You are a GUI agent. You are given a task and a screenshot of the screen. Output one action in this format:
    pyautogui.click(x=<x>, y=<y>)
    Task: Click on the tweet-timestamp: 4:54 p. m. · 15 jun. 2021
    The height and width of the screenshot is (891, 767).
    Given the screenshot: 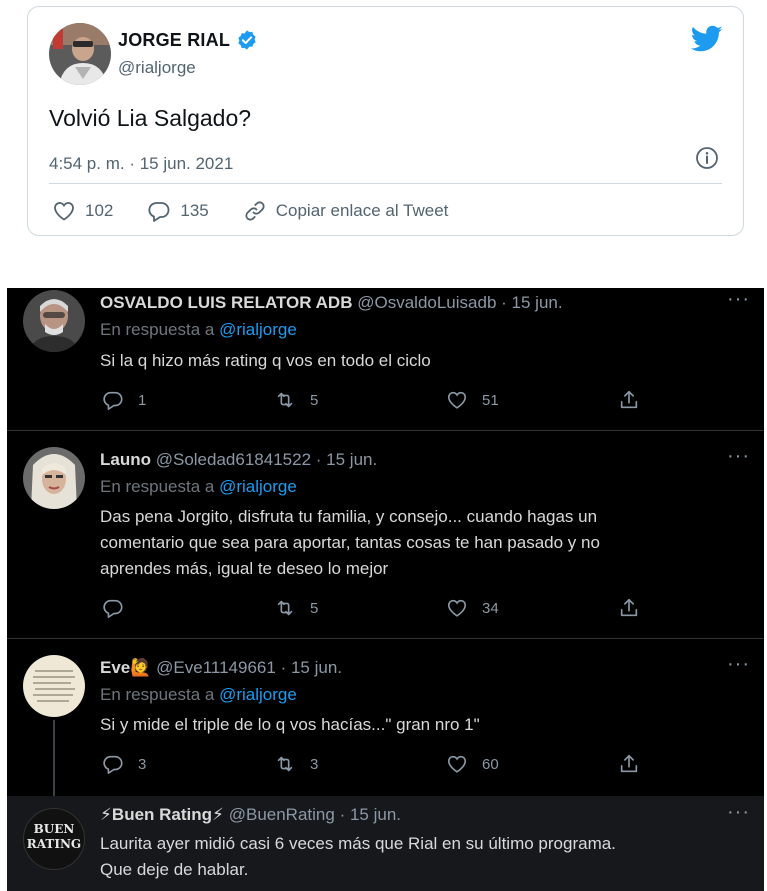 What is the action you would take?
    pyautogui.click(x=141, y=164)
    